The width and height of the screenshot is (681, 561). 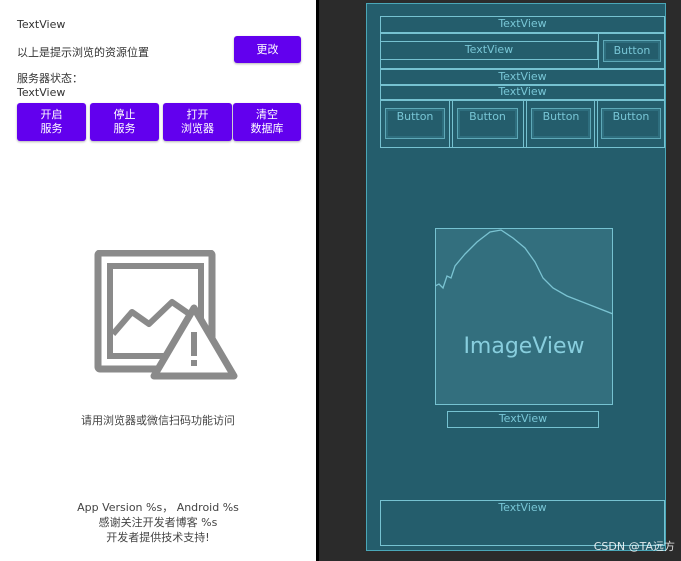 What do you see at coordinates (415, 116) in the screenshot?
I see `bp-row-button-1-label: Button` at bounding box center [415, 116].